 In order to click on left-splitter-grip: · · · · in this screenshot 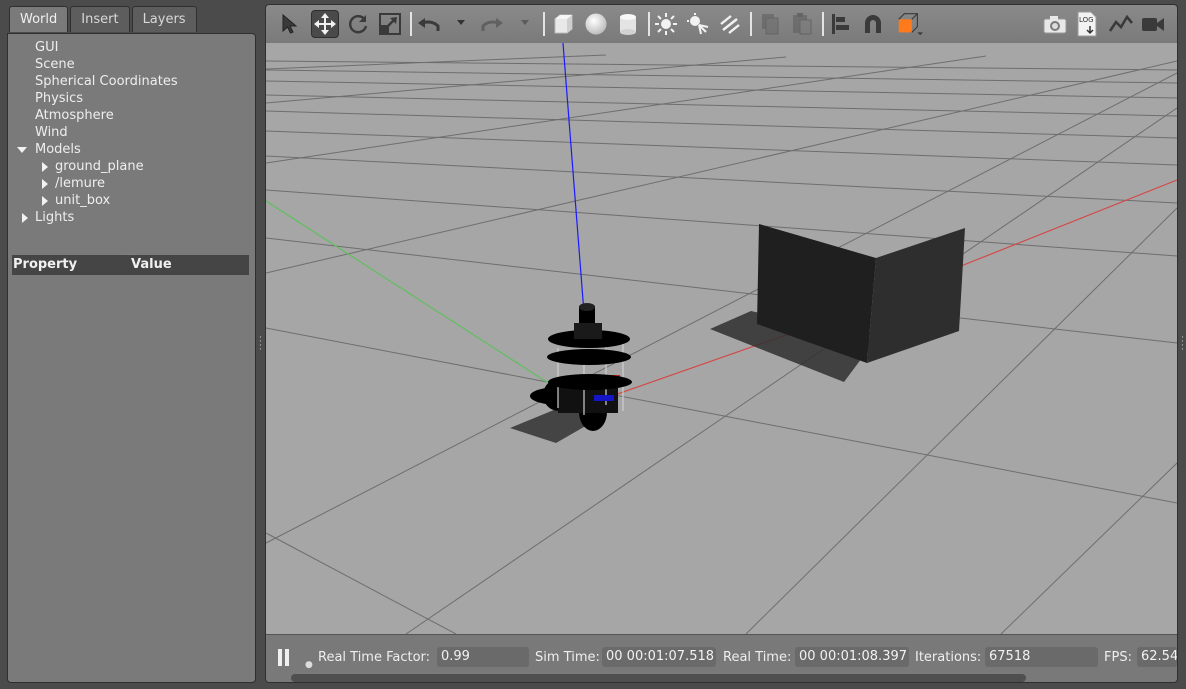, I will do `click(260, 344)`.